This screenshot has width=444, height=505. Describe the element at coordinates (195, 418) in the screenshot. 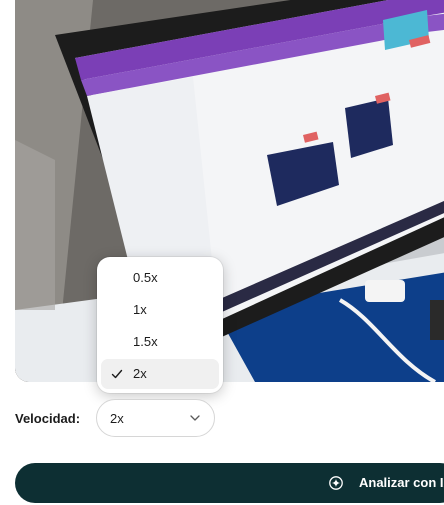

I see `chevron-down-icon` at that location.